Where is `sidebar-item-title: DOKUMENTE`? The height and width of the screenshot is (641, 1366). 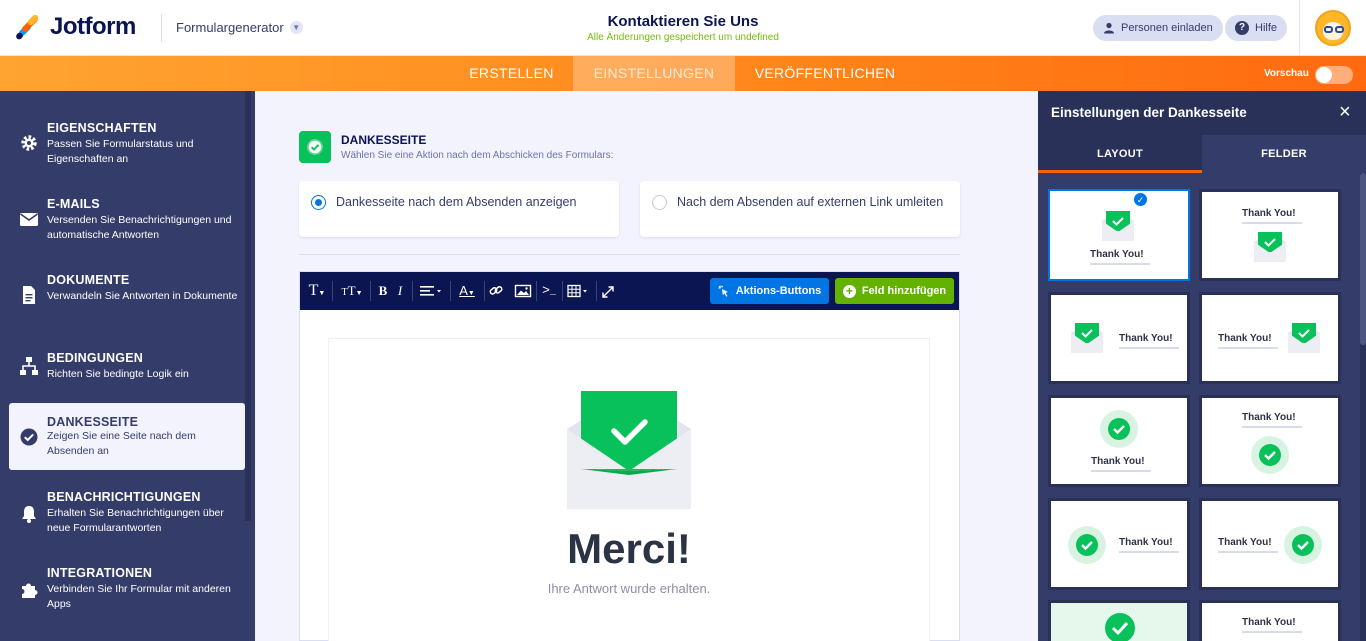
sidebar-item-title: DOKUMENTE is located at coordinates (88, 280).